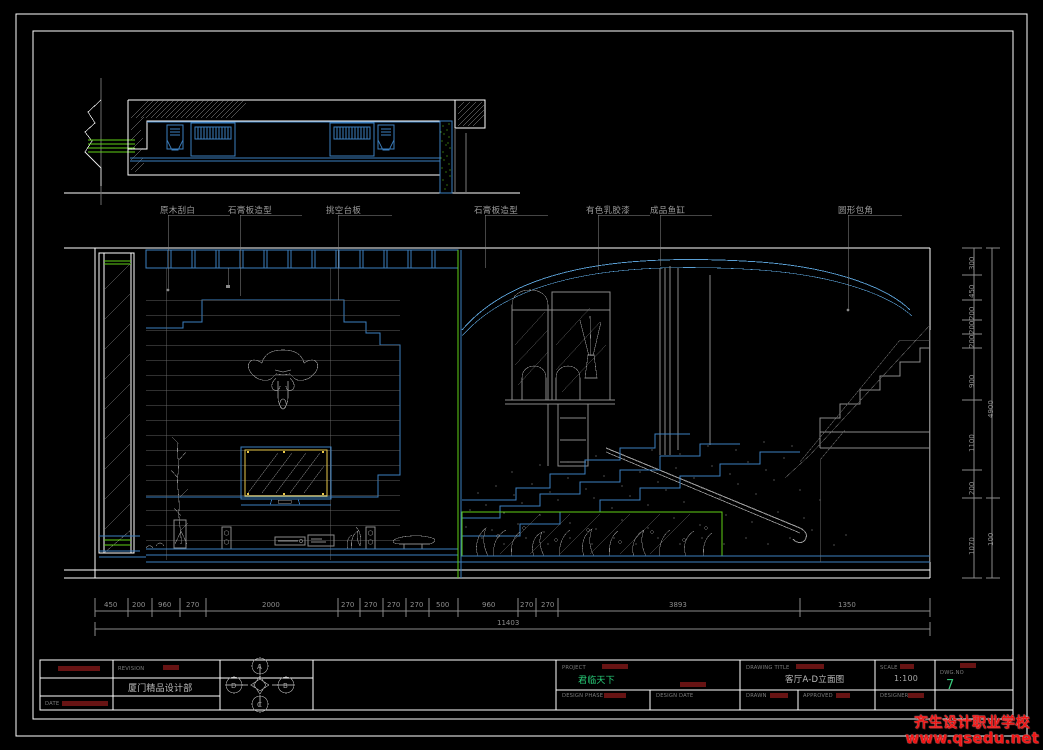 The width and height of the screenshot is (1043, 750). Describe the element at coordinates (668, 211) in the screenshot. I see `callout-label-chengpin-yugang: 成品鱼缸` at that location.